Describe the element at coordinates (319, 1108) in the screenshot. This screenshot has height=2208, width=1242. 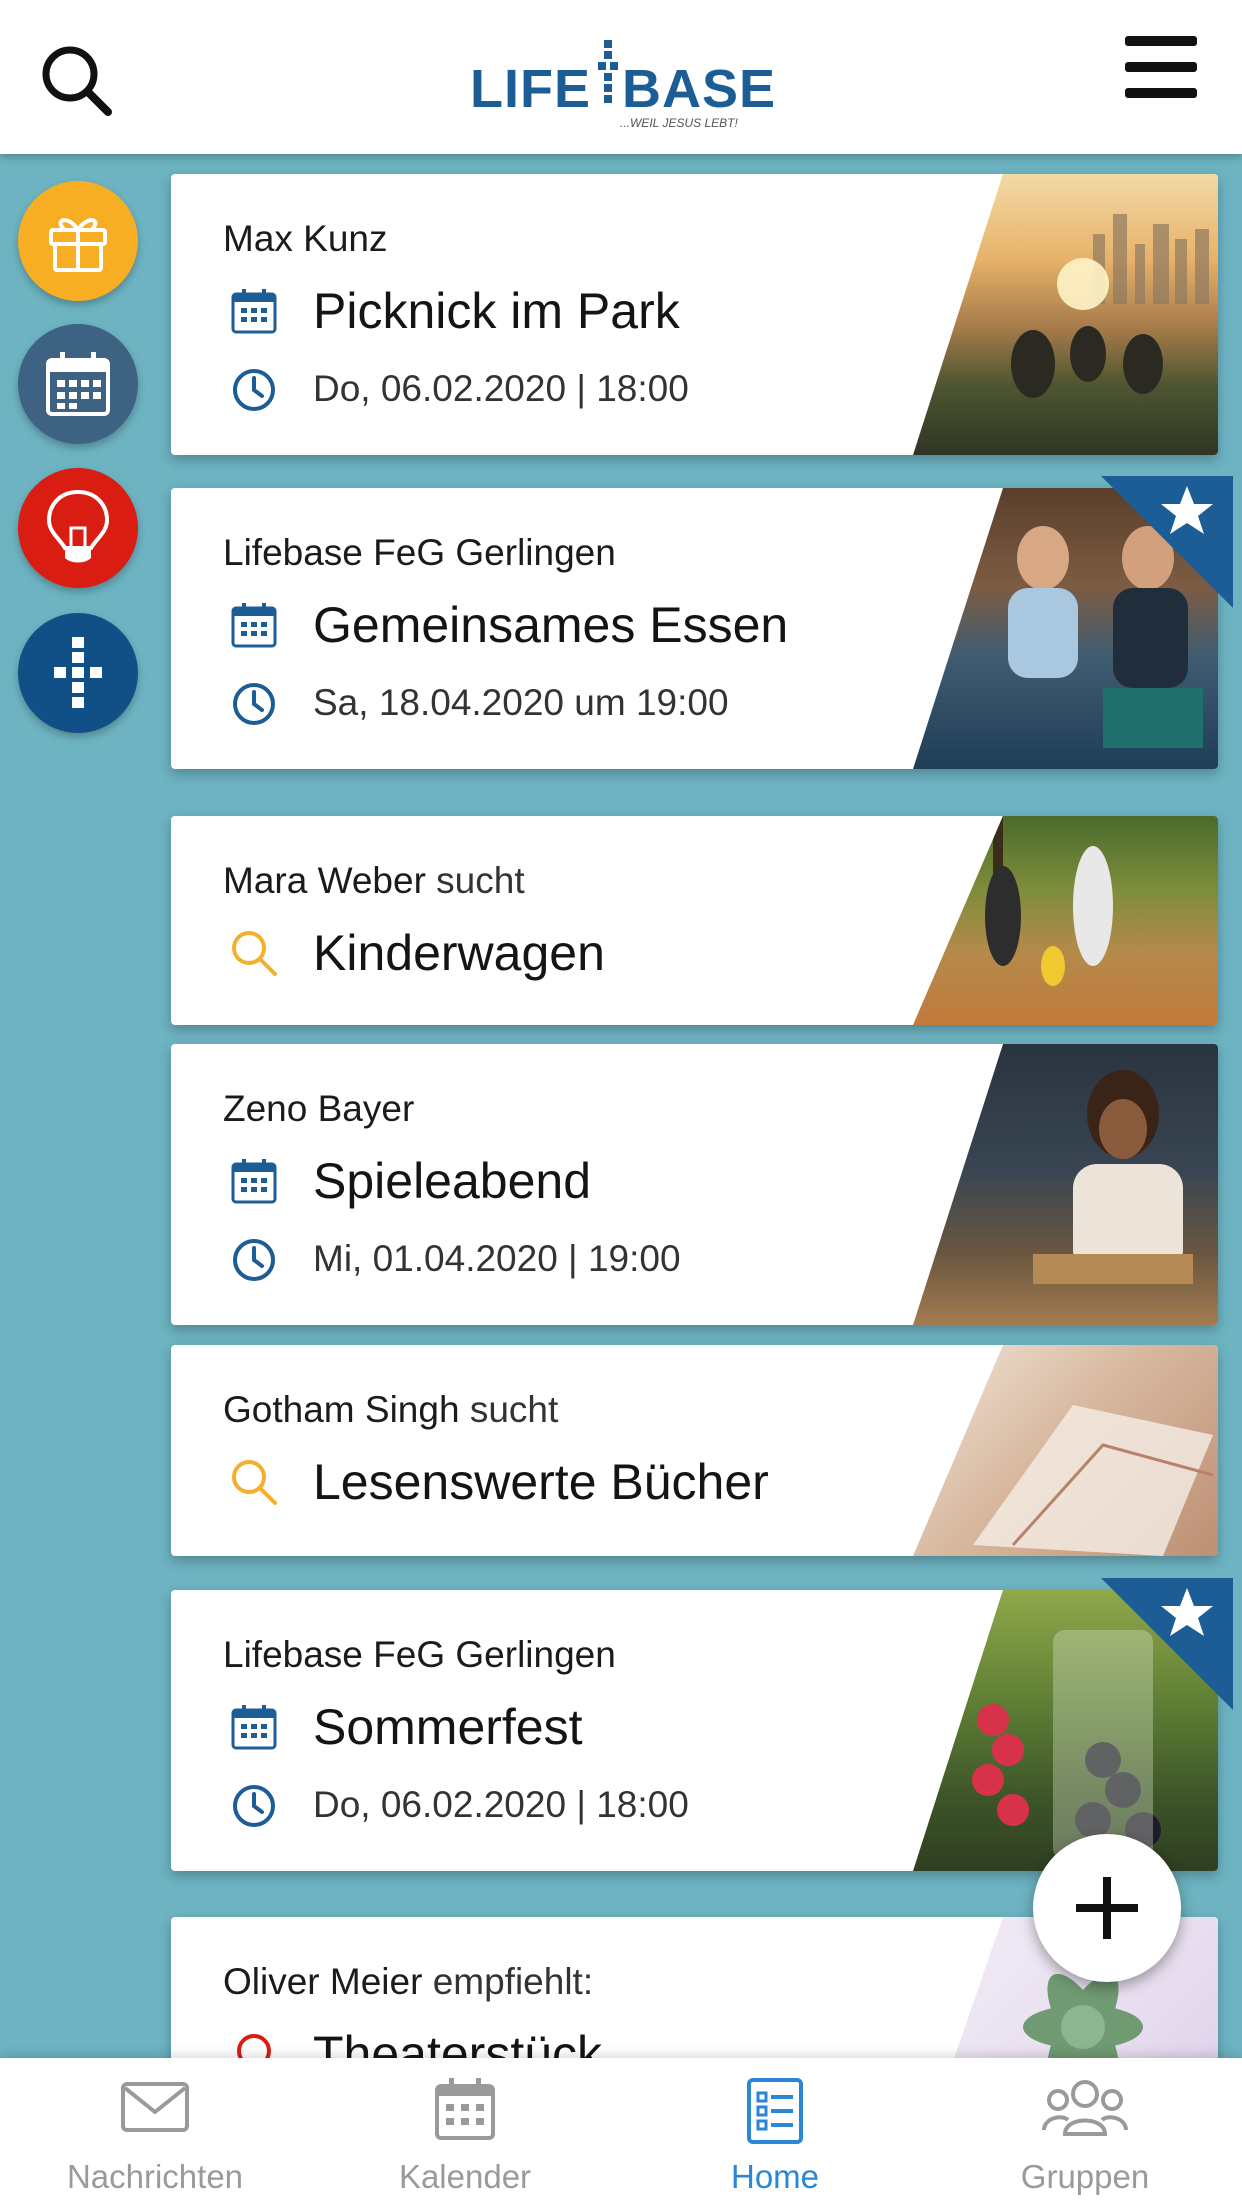
I see `card-author: Zeno Bayer` at that location.